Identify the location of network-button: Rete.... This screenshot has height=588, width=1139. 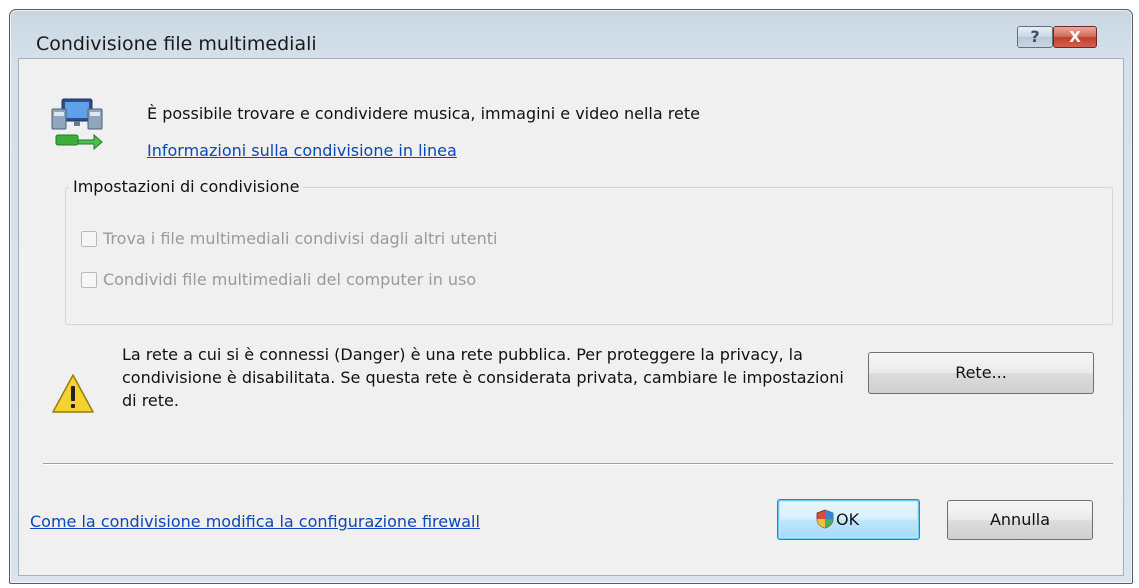
(981, 373).